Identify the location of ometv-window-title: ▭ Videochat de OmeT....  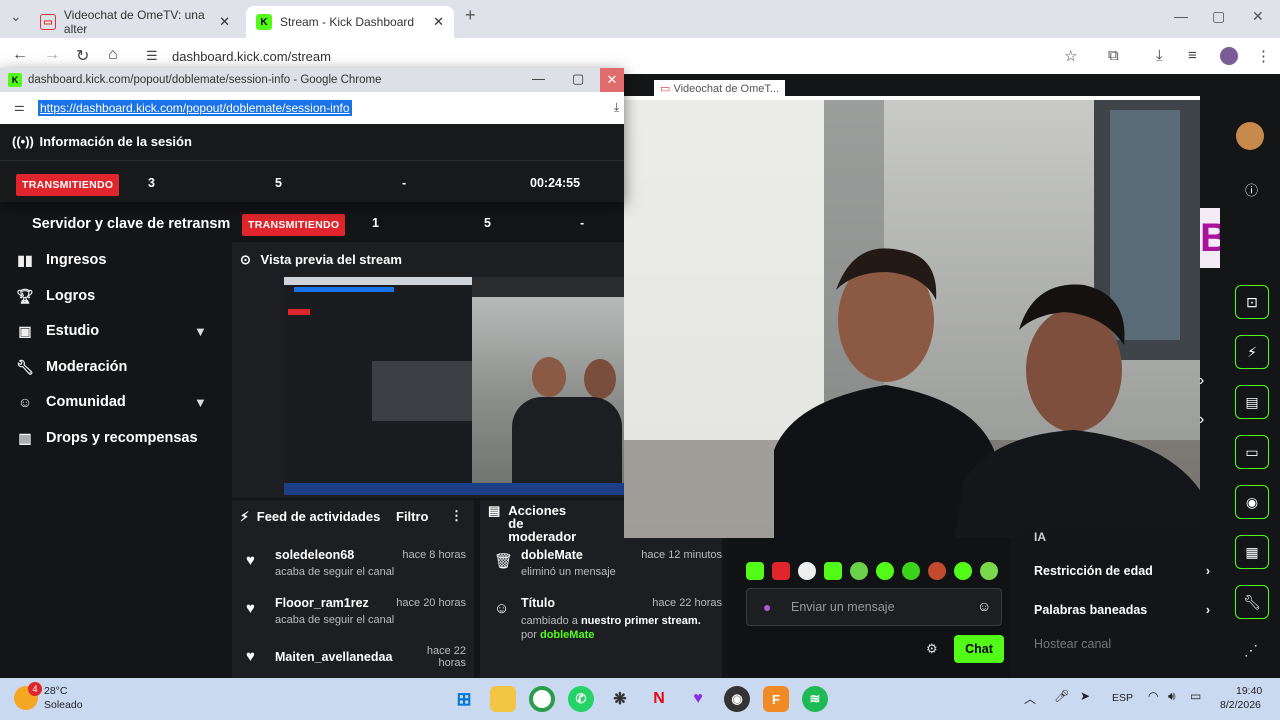
(720, 88).